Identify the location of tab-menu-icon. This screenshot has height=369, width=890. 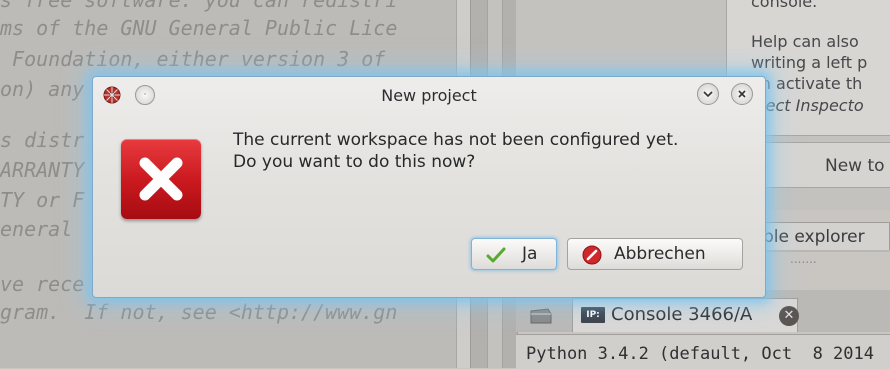
(541, 316).